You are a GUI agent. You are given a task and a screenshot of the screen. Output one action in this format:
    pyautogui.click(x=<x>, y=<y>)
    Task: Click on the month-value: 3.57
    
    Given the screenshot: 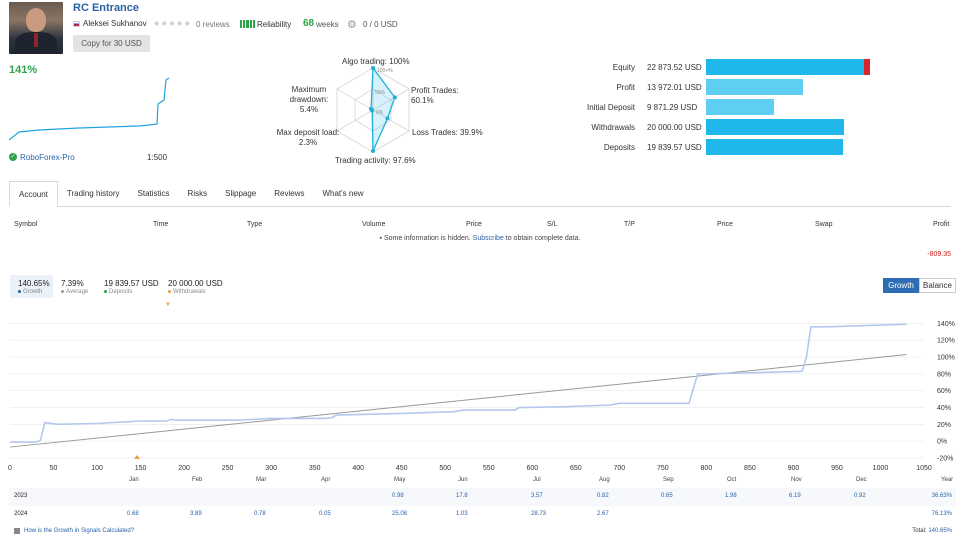 What is the action you would take?
    pyautogui.click(x=537, y=496)
    